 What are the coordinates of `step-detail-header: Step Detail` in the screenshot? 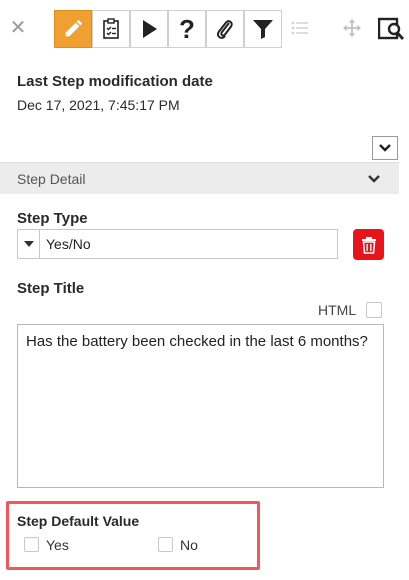 It's located at (199, 178).